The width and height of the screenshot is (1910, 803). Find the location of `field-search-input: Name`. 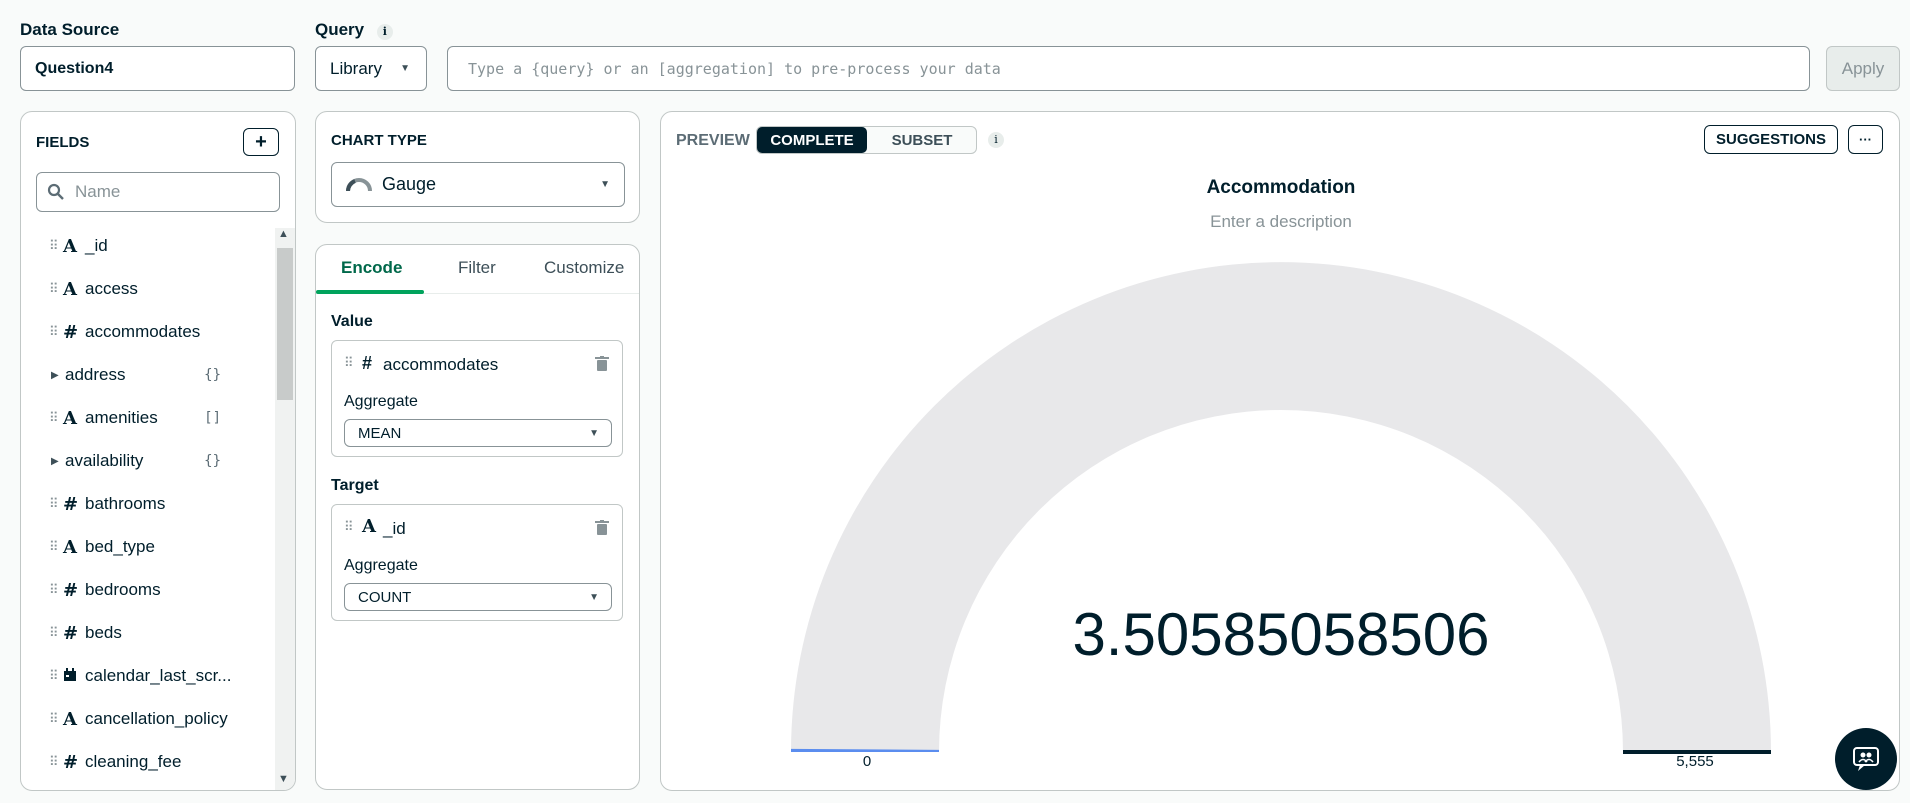

field-search-input: Name is located at coordinates (158, 192).